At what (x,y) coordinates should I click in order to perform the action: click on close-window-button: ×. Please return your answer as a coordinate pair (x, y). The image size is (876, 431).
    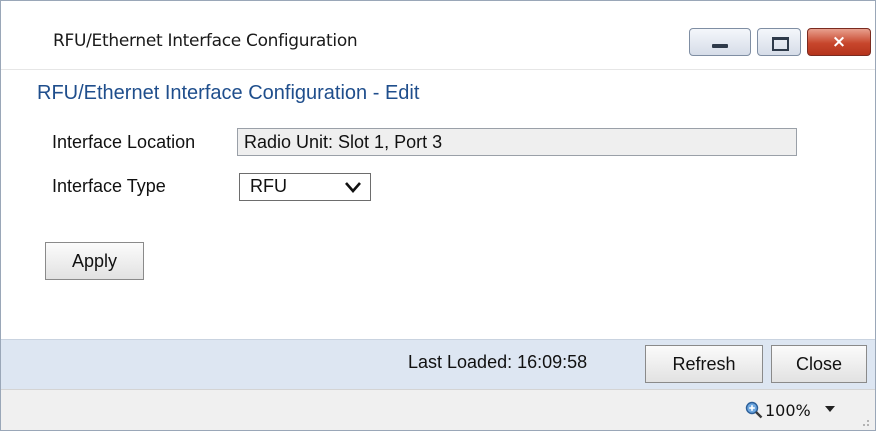
    Looking at the image, I should click on (839, 42).